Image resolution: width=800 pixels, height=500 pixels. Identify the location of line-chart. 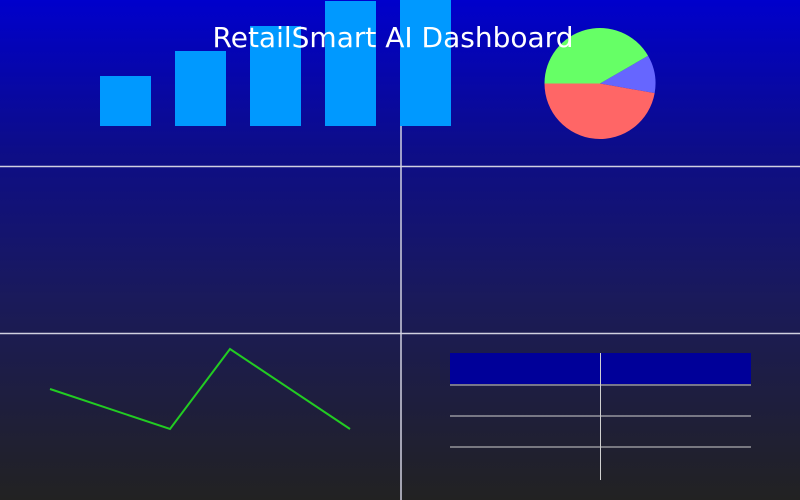
(200, 389).